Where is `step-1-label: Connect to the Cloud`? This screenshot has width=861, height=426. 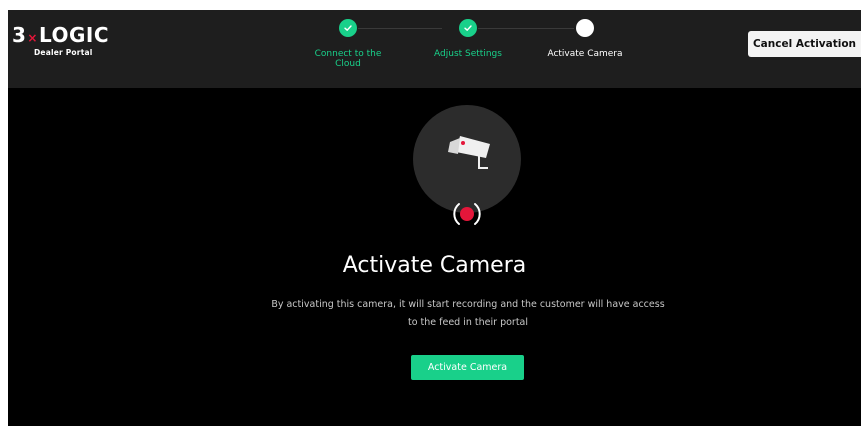 step-1-label: Connect to the Cloud is located at coordinates (348, 59).